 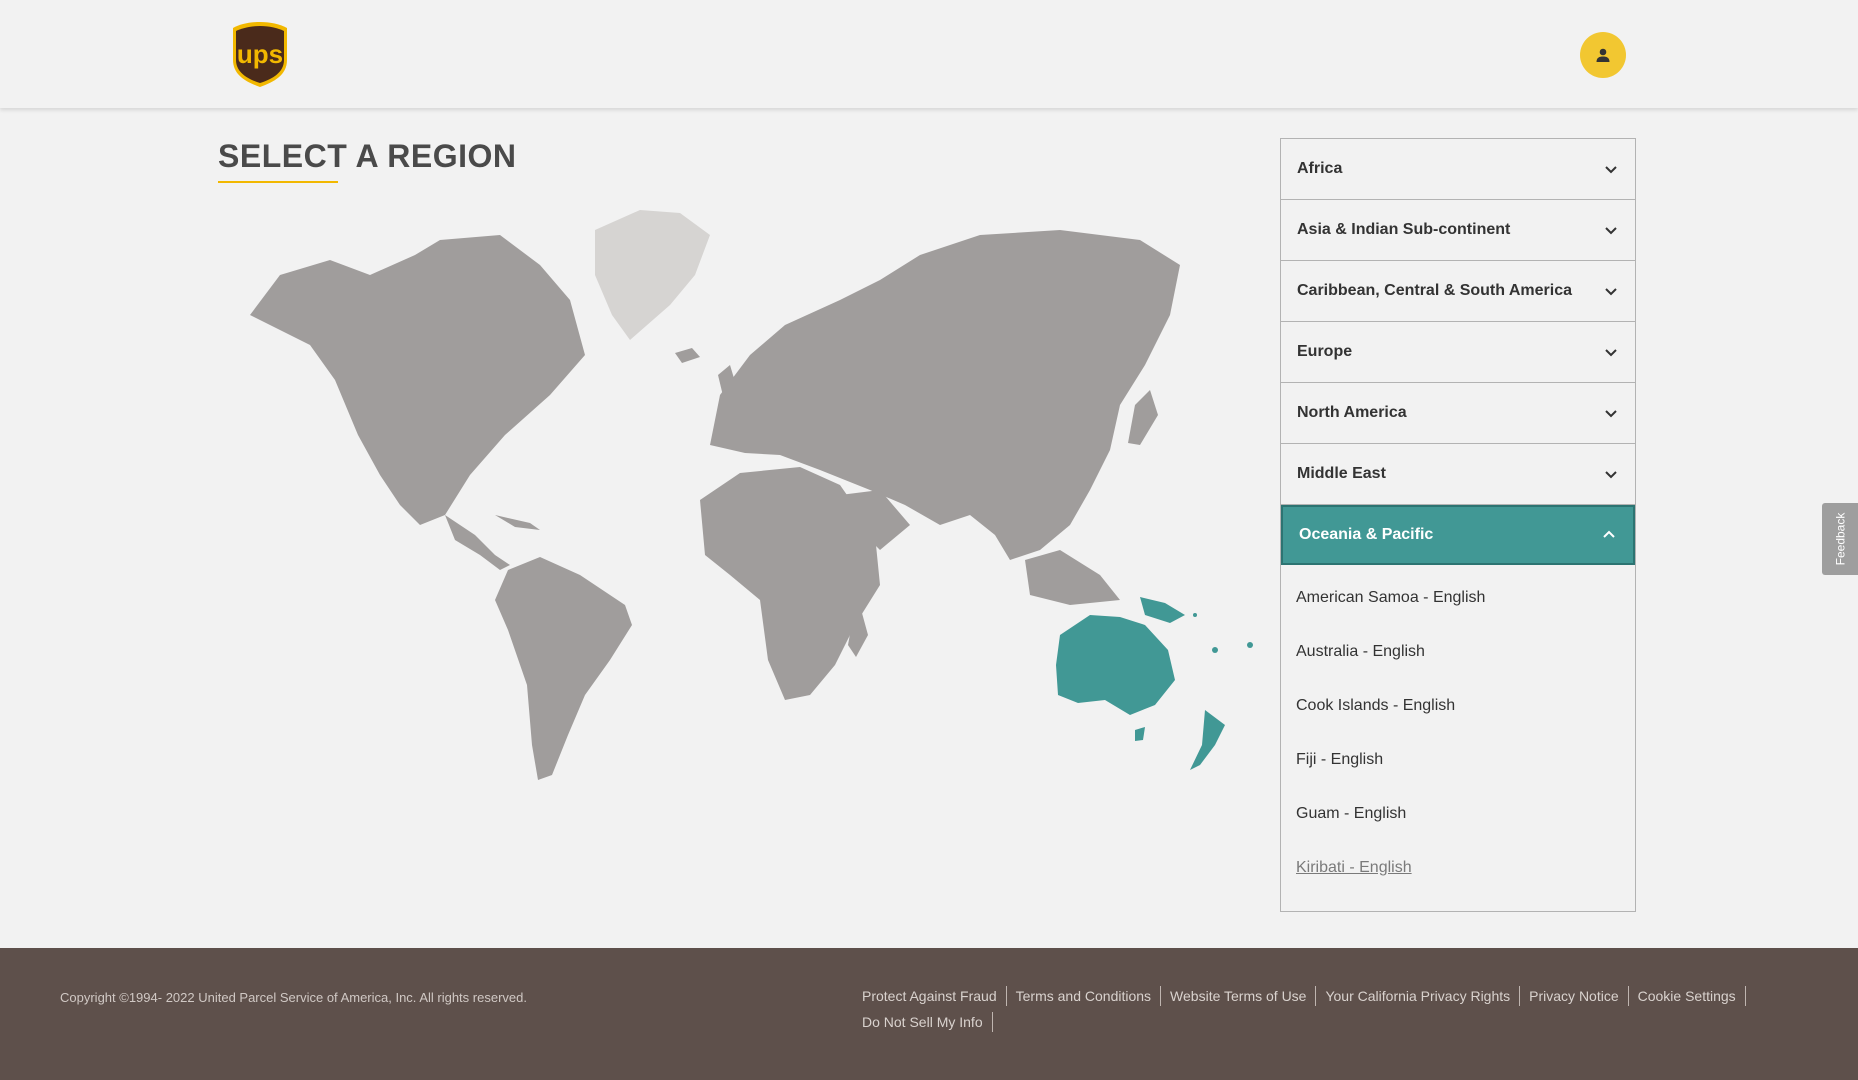 What do you see at coordinates (1366, 534) in the screenshot?
I see `region-label: Oceania & Pacific` at bounding box center [1366, 534].